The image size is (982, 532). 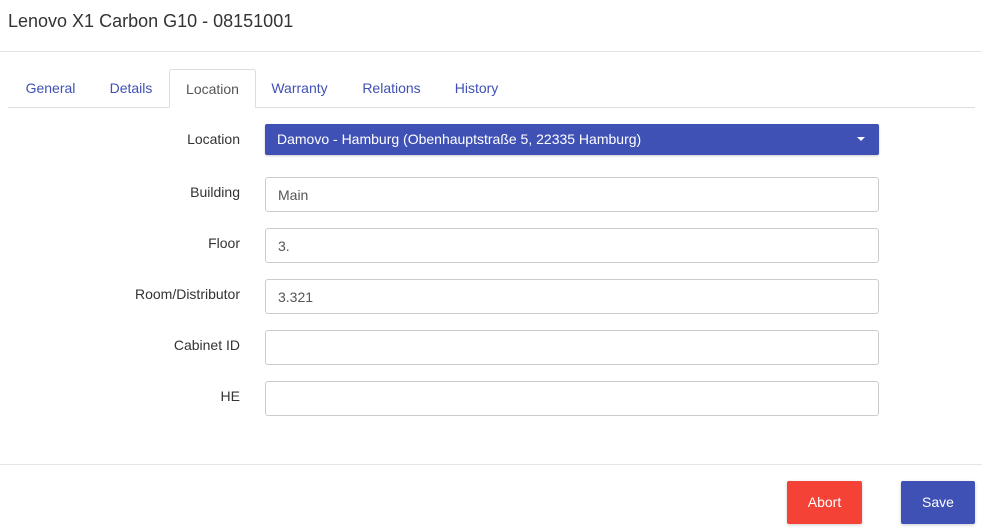 What do you see at coordinates (861, 139) in the screenshot?
I see `caret-down-icon` at bounding box center [861, 139].